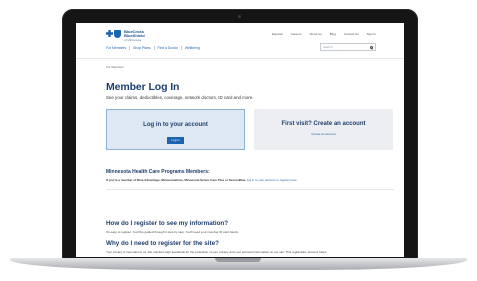 The height and width of the screenshot is (281, 477). Describe the element at coordinates (192, 48) in the screenshot. I see `nav-wellbeing: Wellbeing` at that location.